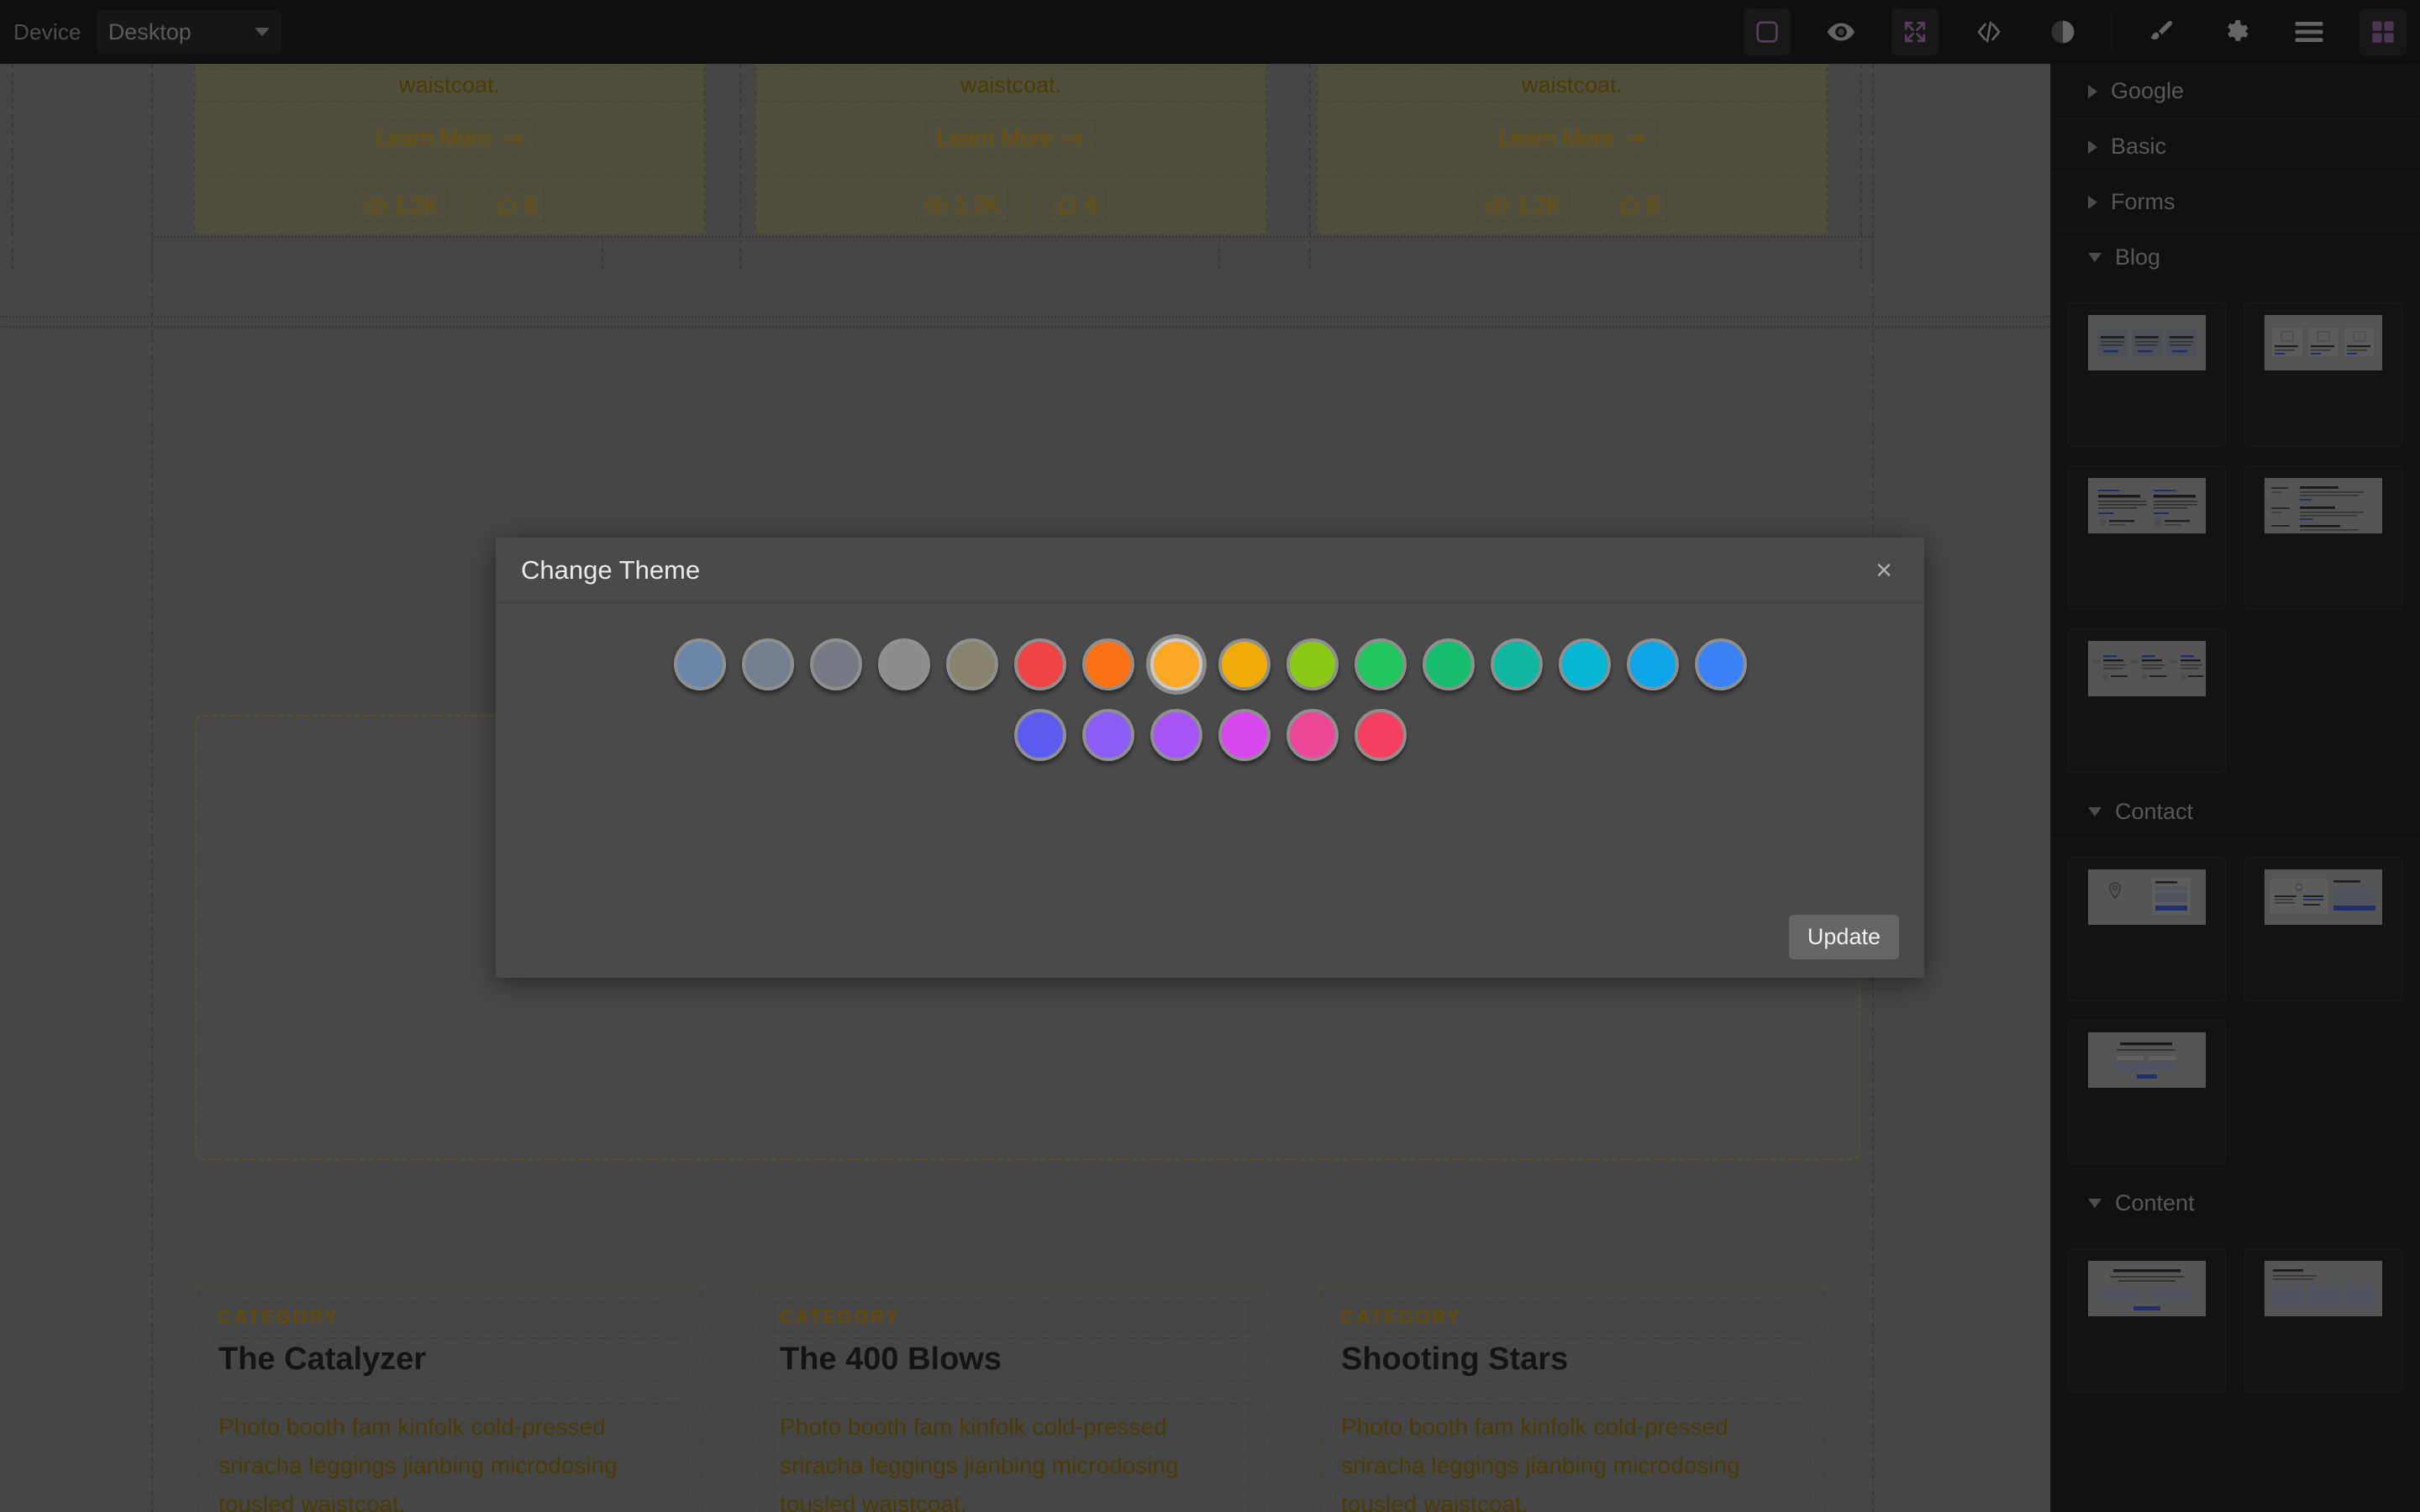 This screenshot has height=1512, width=2420. I want to click on close-icon: ×, so click(1884, 570).